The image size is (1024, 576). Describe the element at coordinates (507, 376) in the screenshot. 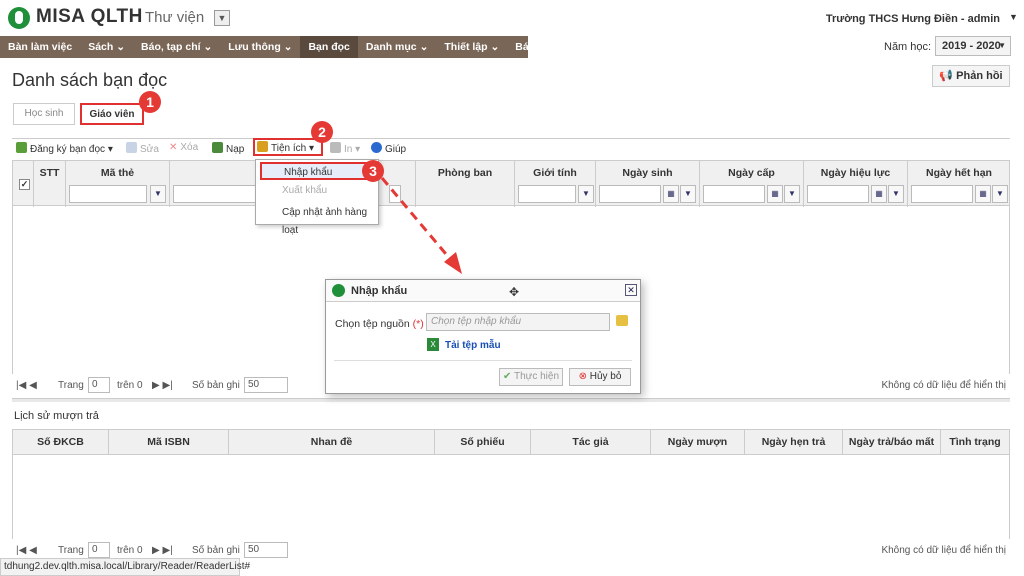

I see `check-icon: ✔` at that location.